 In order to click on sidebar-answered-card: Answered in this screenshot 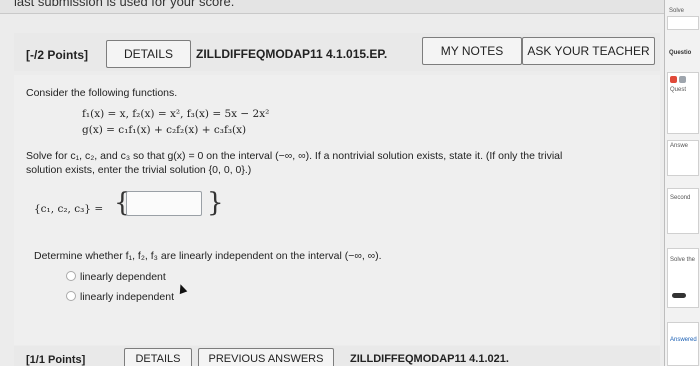, I will do `click(683, 344)`.